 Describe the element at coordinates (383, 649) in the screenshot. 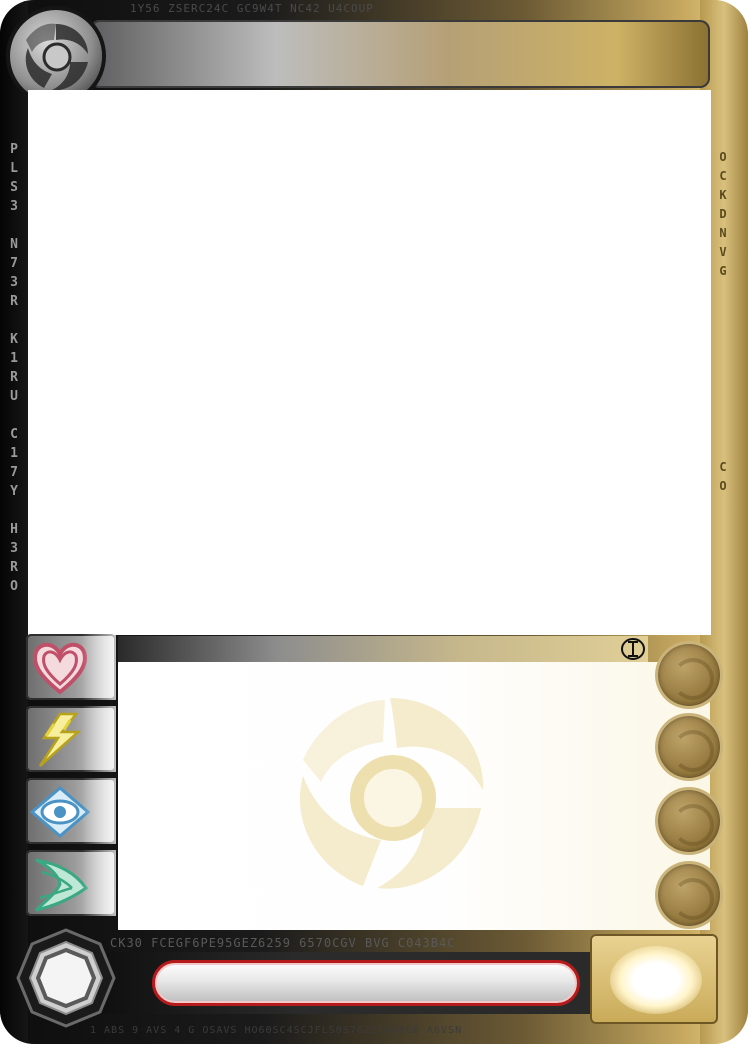

I see `type-line-bar` at that location.